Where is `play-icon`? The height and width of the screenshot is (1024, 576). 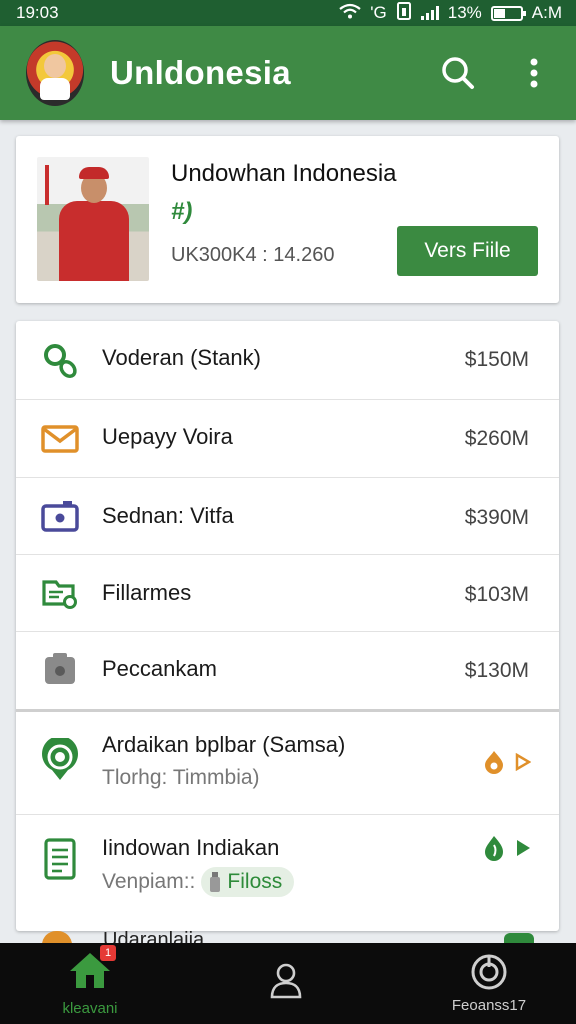 play-icon is located at coordinates (523, 848).